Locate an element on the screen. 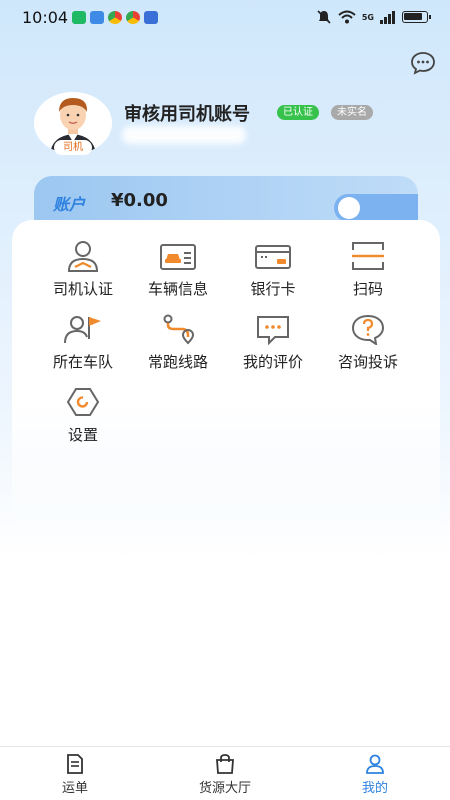 The image size is (450, 800). nav-tab-cargo-hall: 货源大厅 is located at coordinates (225, 774).